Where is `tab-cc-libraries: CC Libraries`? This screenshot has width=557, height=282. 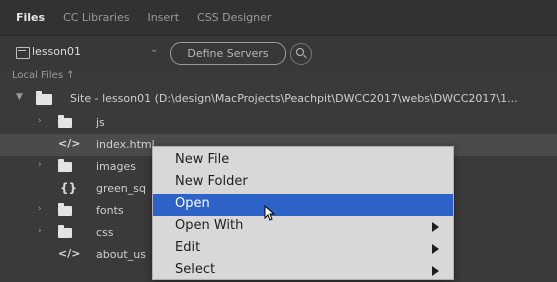
tab-cc-libraries: CC Libraries is located at coordinates (96, 17).